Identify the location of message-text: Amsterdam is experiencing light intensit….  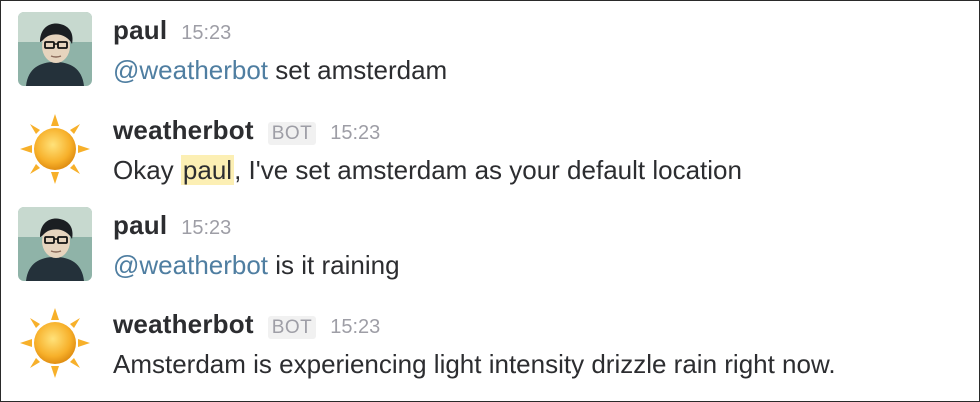
(474, 364).